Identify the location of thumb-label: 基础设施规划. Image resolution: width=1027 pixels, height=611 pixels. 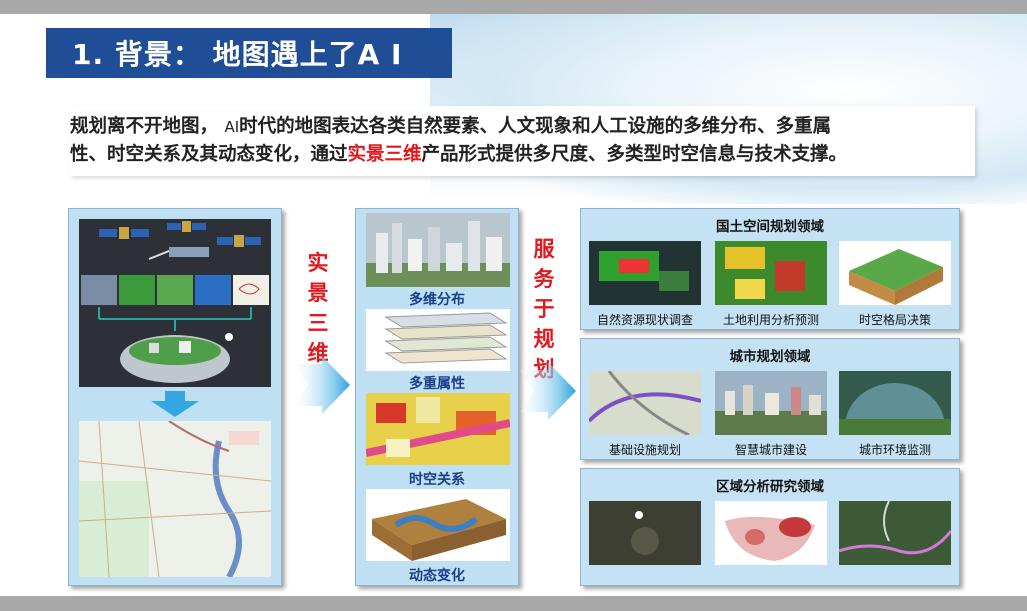
(644, 450).